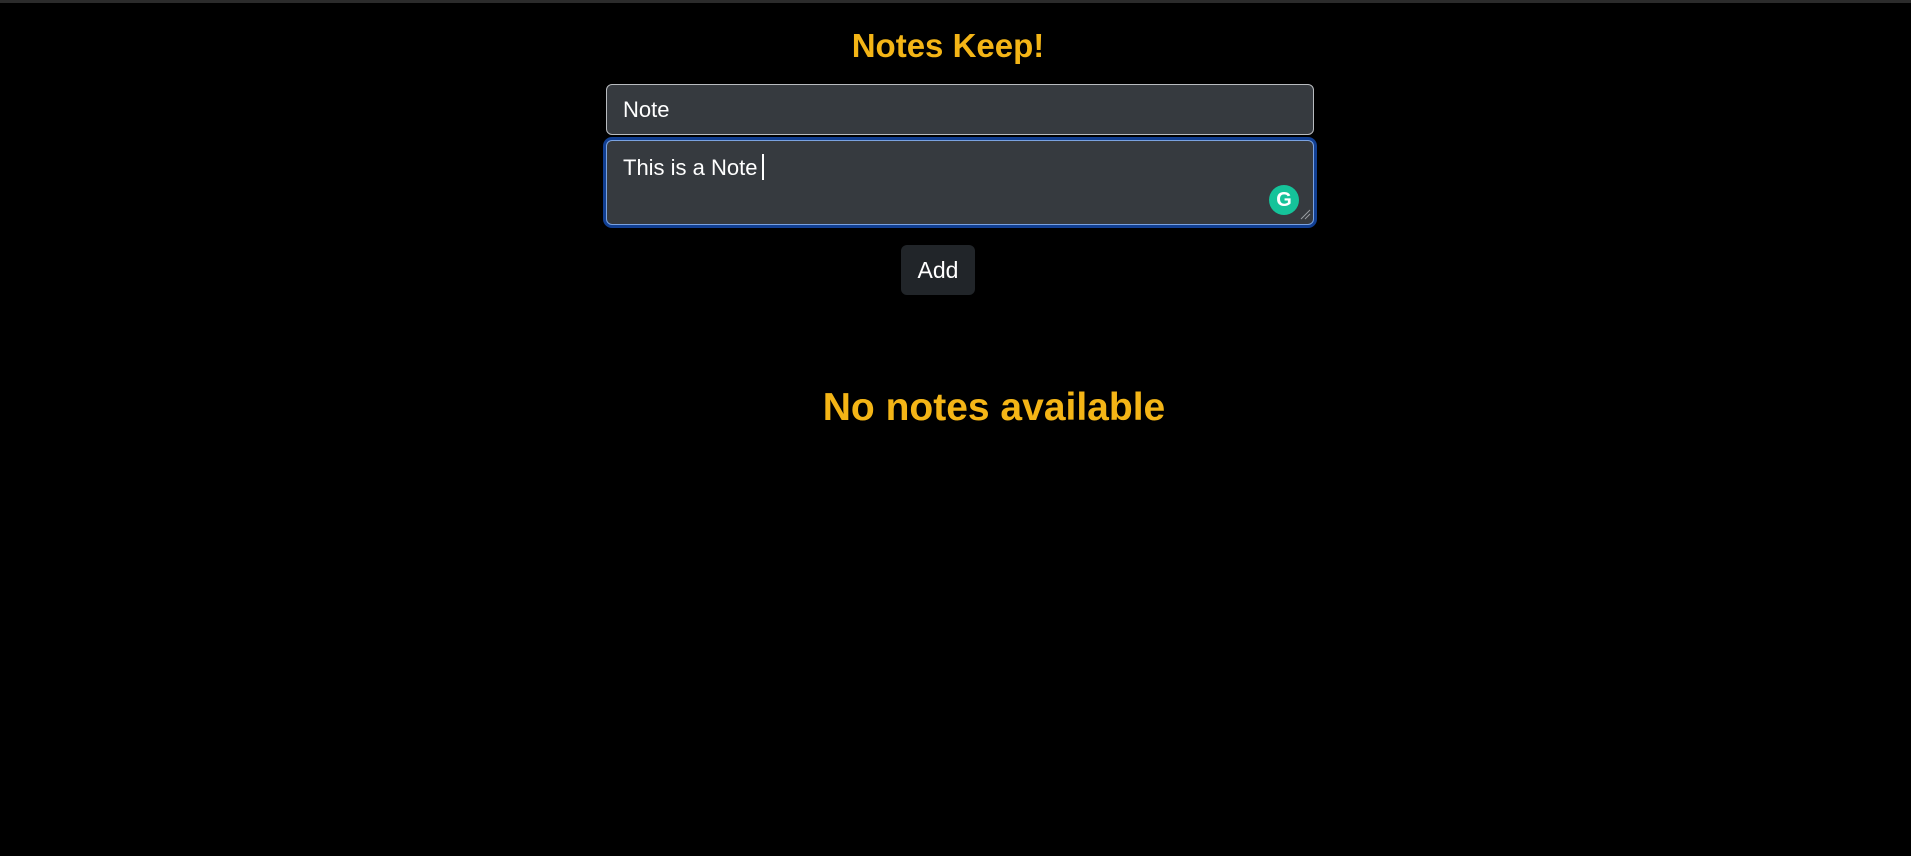  What do you see at coordinates (1284, 200) in the screenshot?
I see `grammarly-icon: G` at bounding box center [1284, 200].